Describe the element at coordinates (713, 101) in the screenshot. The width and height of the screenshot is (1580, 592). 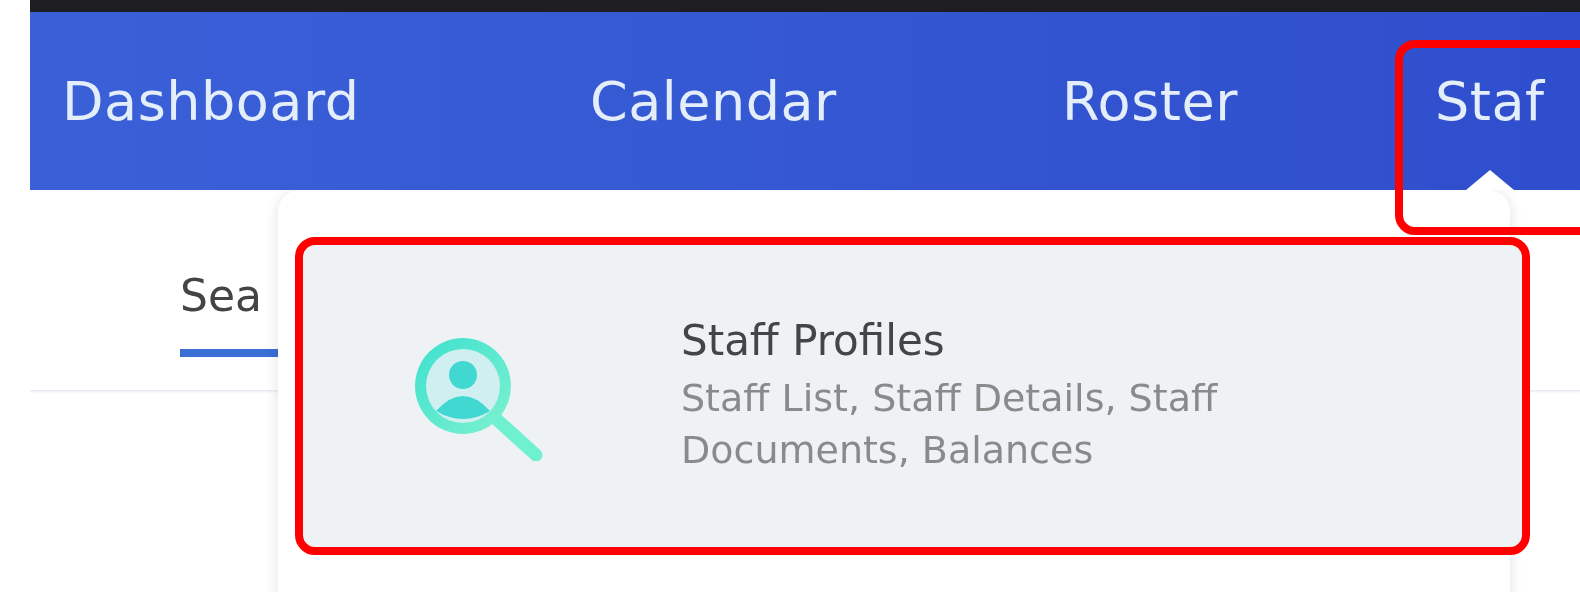
I see `nav-tab: Calendar` at that location.